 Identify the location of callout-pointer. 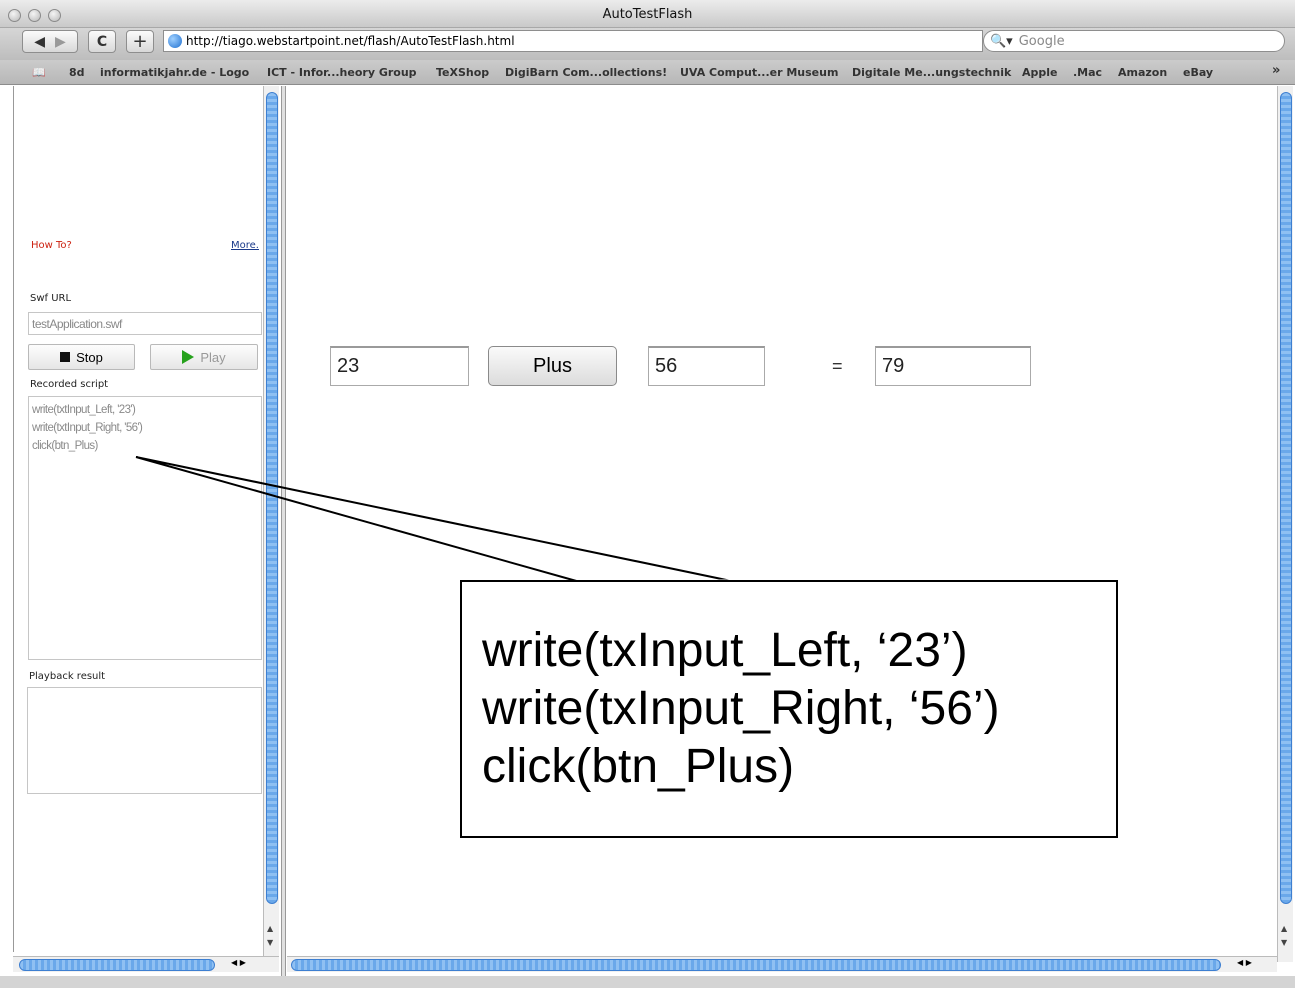
(436, 519).